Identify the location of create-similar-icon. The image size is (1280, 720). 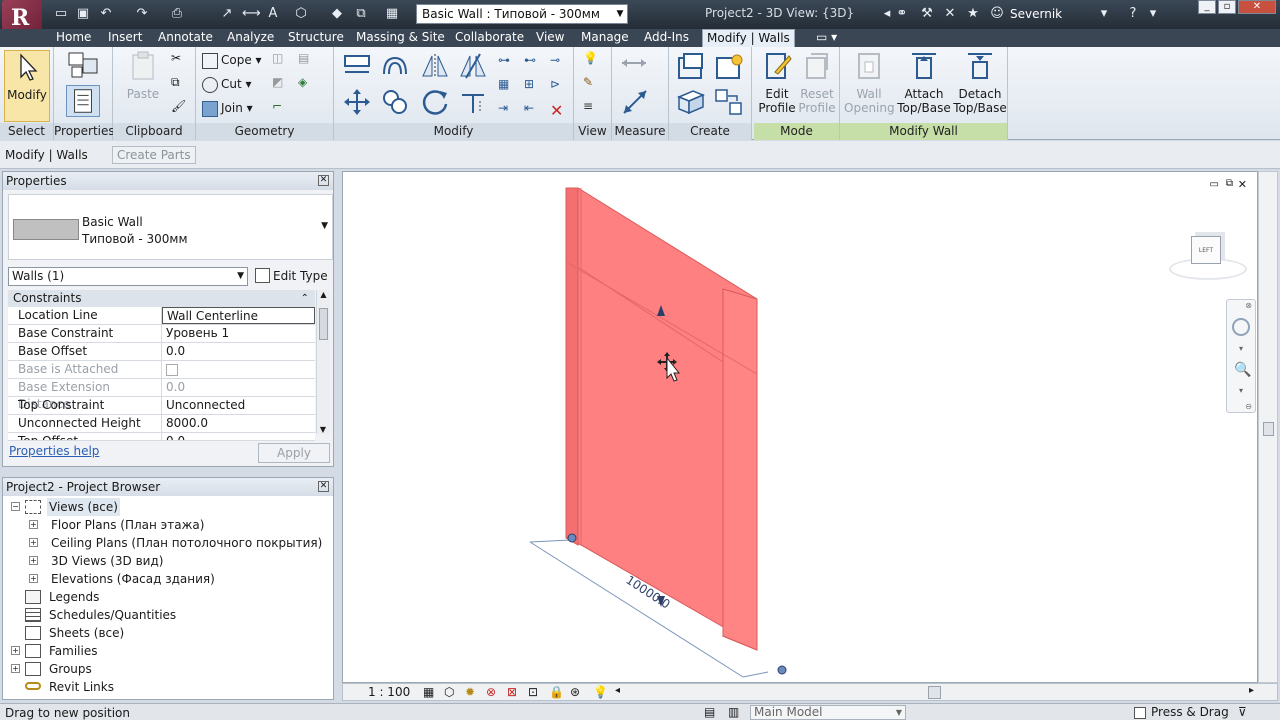
(729, 102).